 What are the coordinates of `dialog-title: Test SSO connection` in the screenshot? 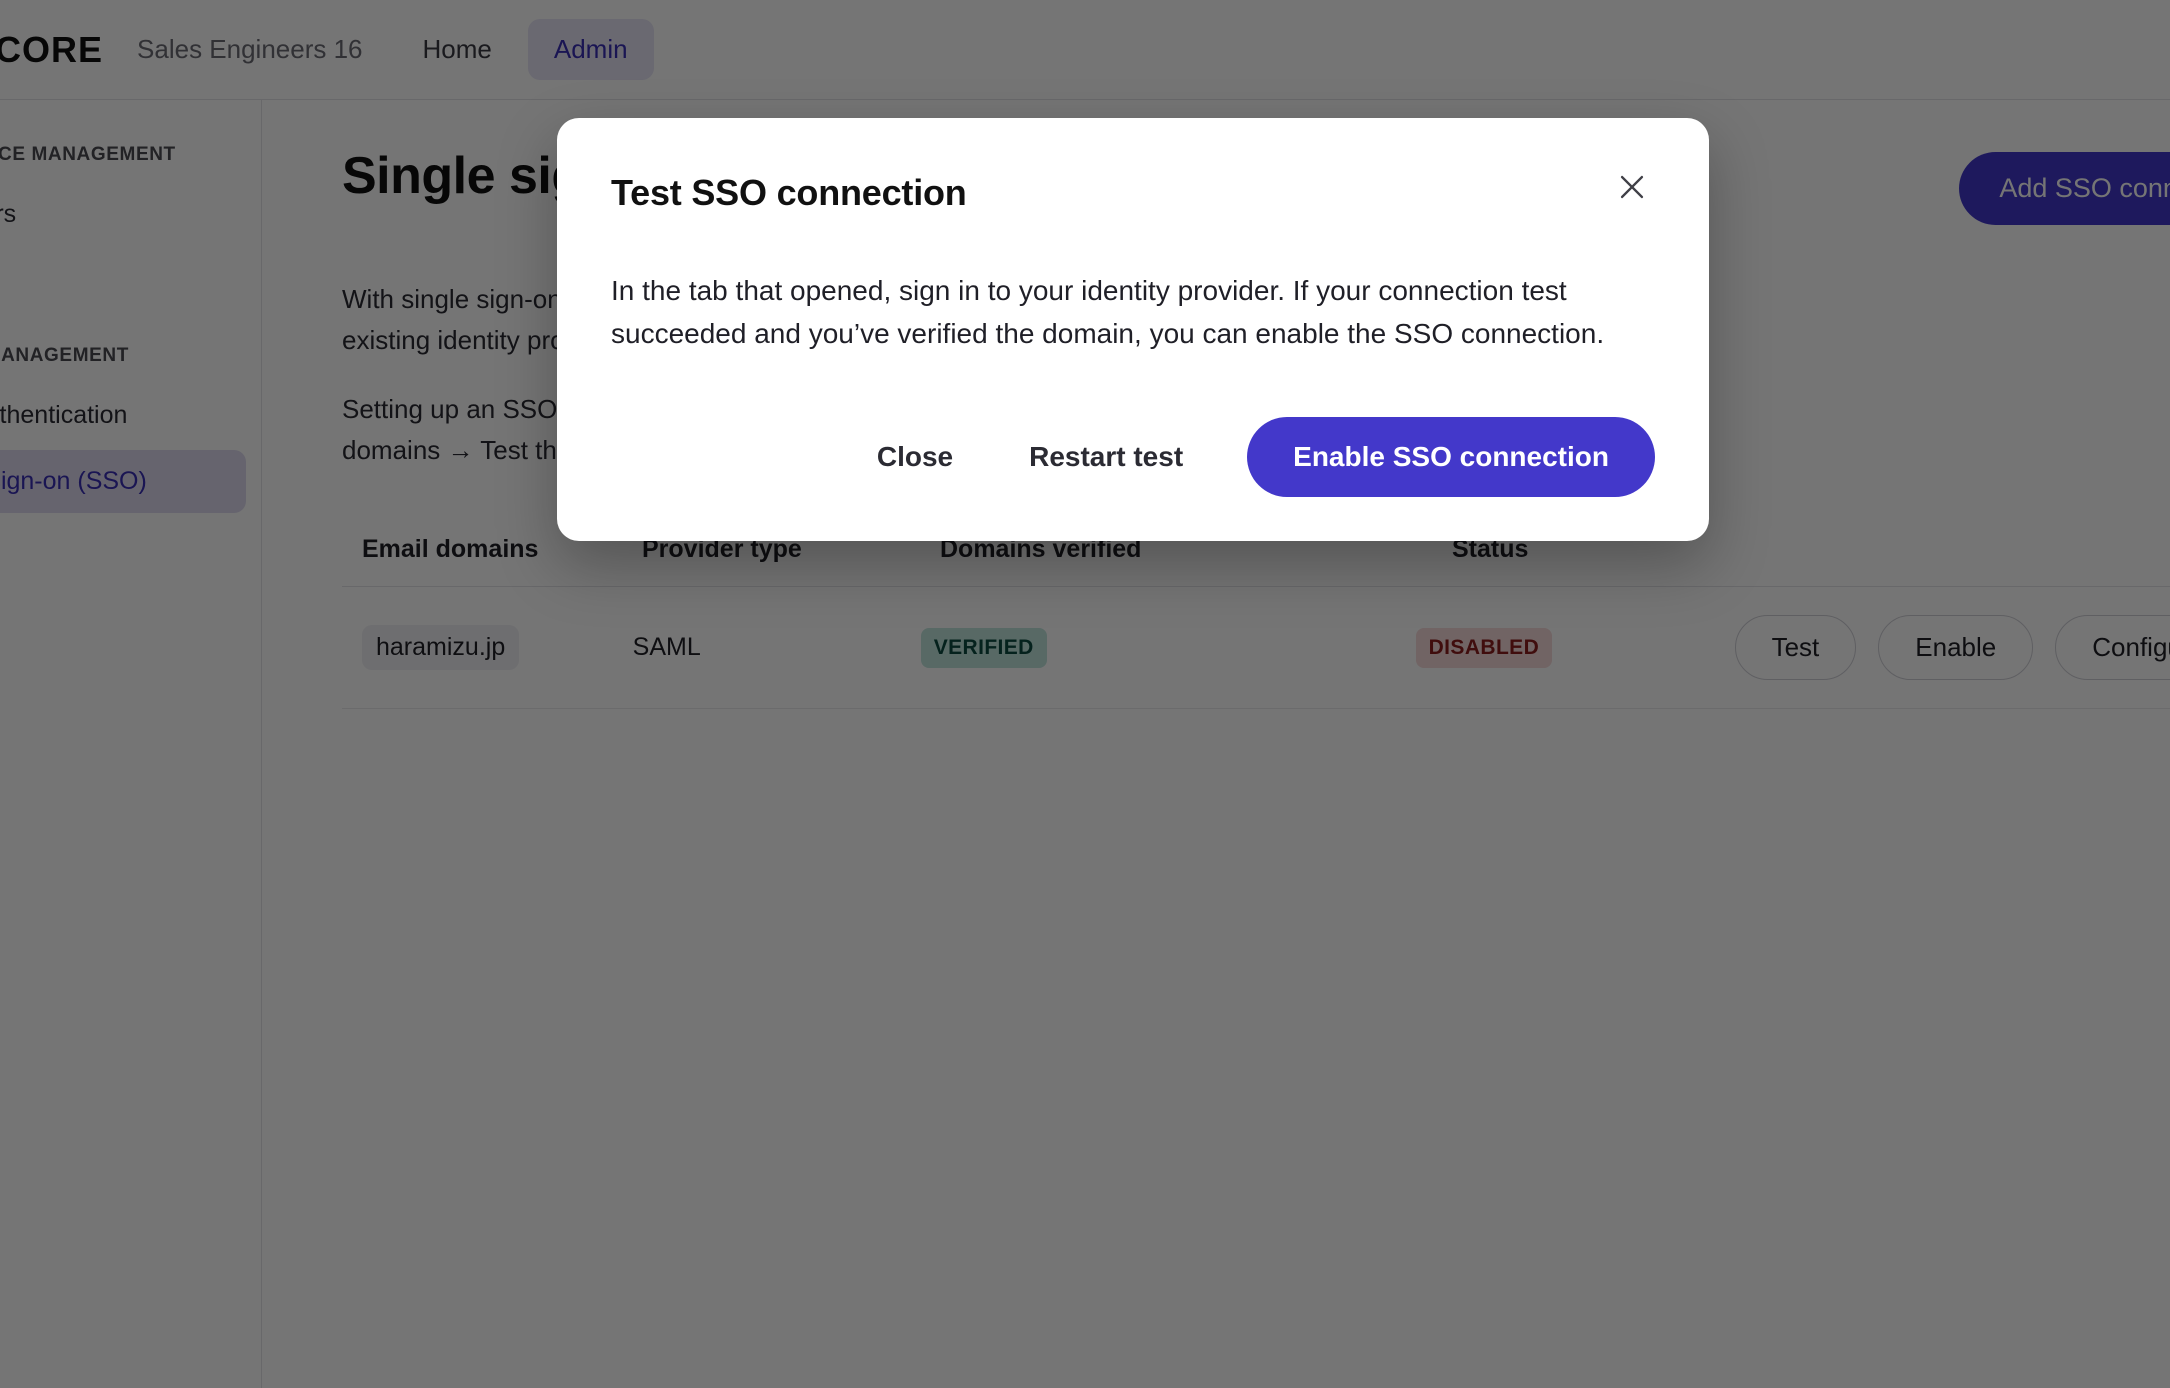 It's located at (789, 192).